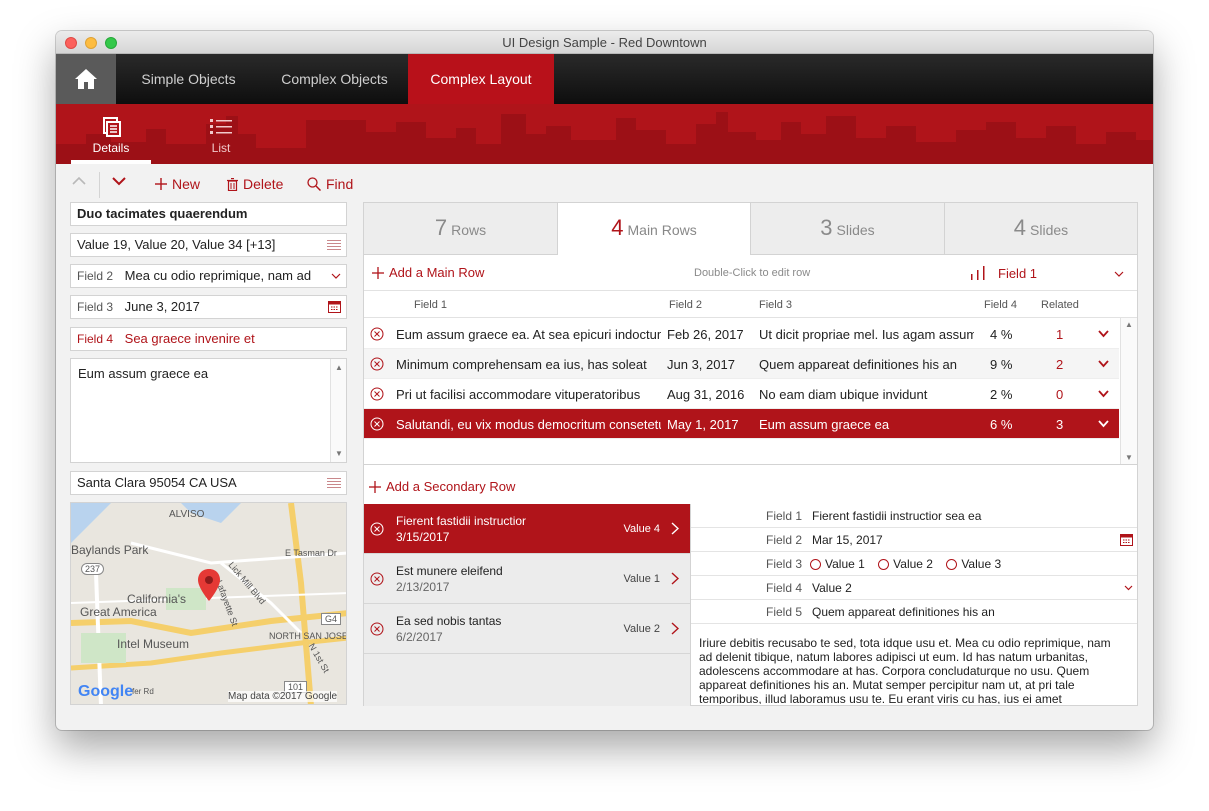 This screenshot has height=811, width=1209. What do you see at coordinates (858, 364) in the screenshot?
I see `cell-field3: Quem appareat definitiones his an` at bounding box center [858, 364].